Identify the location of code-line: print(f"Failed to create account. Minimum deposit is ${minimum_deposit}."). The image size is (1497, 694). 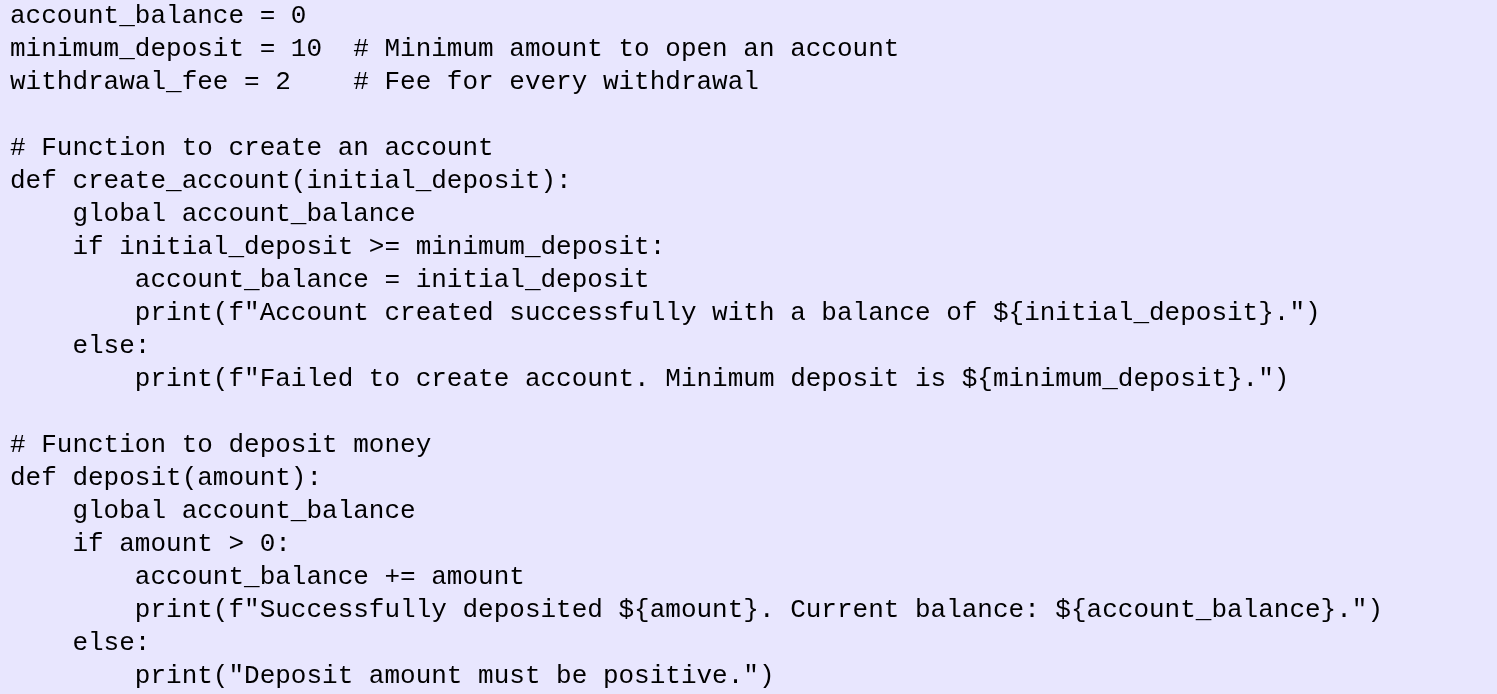
(711, 379).